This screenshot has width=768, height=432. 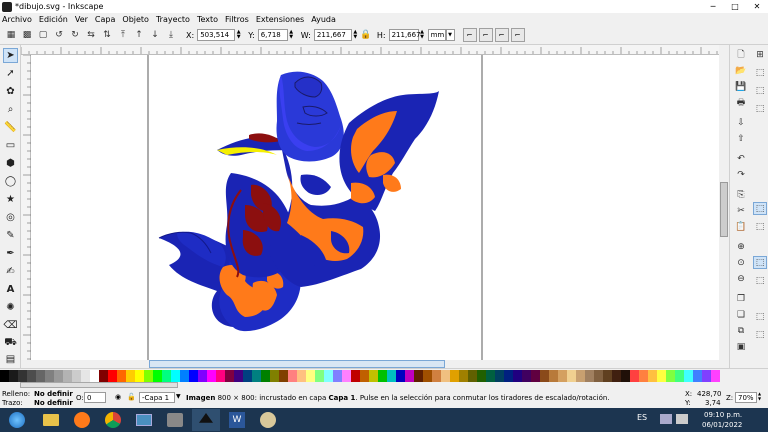 What do you see at coordinates (10, 217) in the screenshot?
I see `spiral-tool-icon: ◎` at bounding box center [10, 217].